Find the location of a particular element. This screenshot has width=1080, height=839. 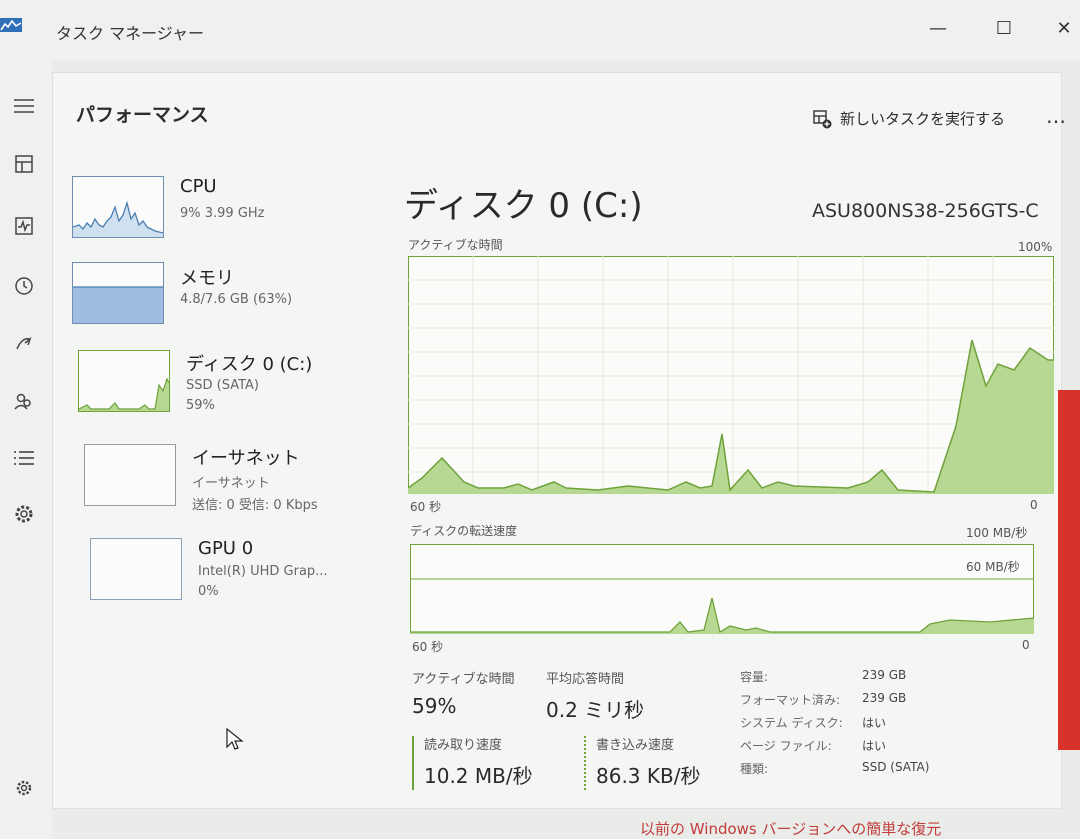

services-icon is located at coordinates (24, 514).